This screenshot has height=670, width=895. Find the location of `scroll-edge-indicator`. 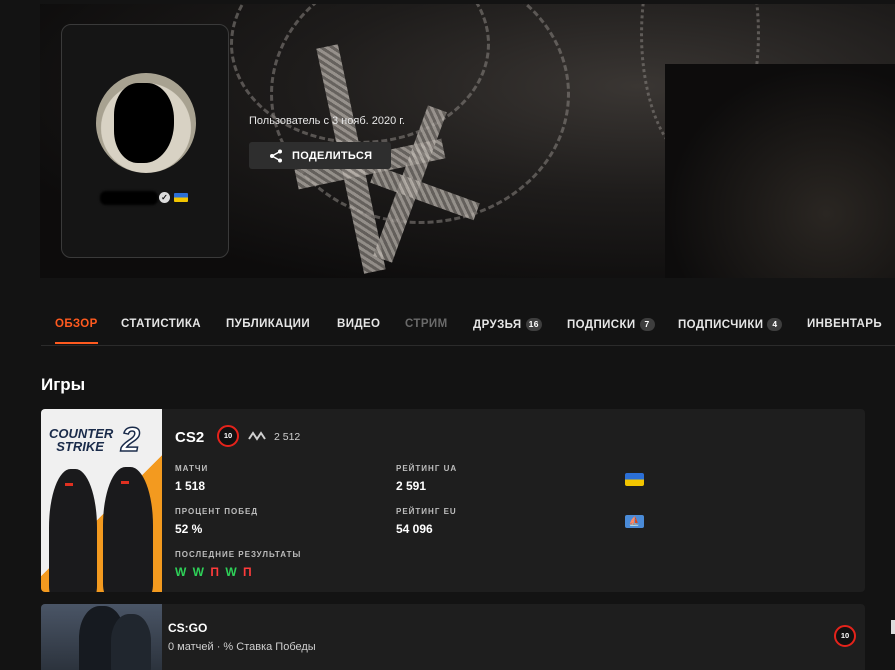

scroll-edge-indicator is located at coordinates (893, 627).